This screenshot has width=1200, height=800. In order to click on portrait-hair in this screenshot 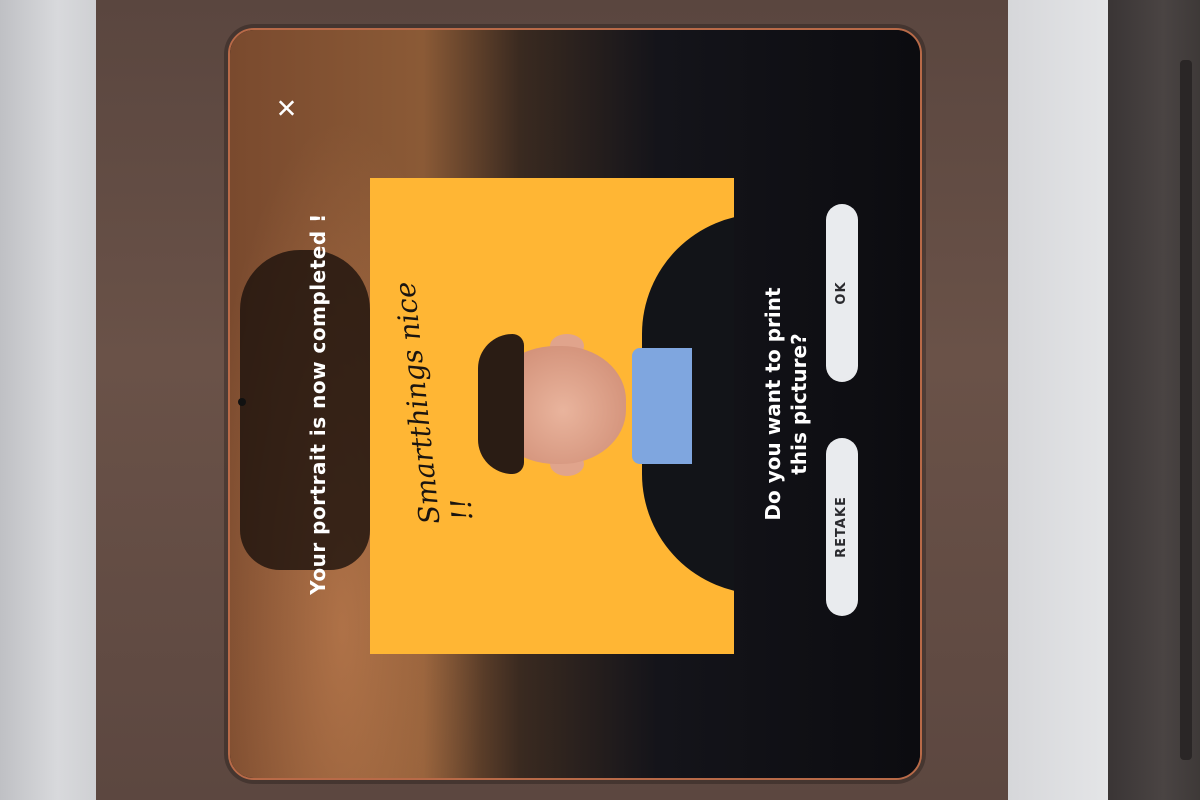, I will do `click(501, 404)`.